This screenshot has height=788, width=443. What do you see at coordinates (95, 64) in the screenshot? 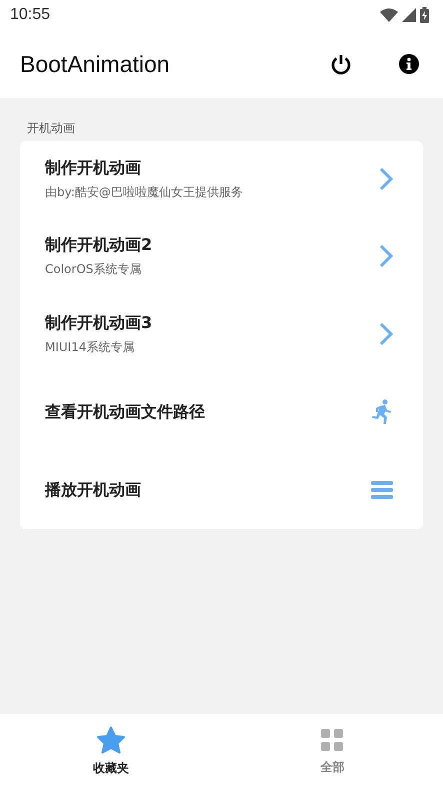
I see `app-title: BootAnimation` at bounding box center [95, 64].